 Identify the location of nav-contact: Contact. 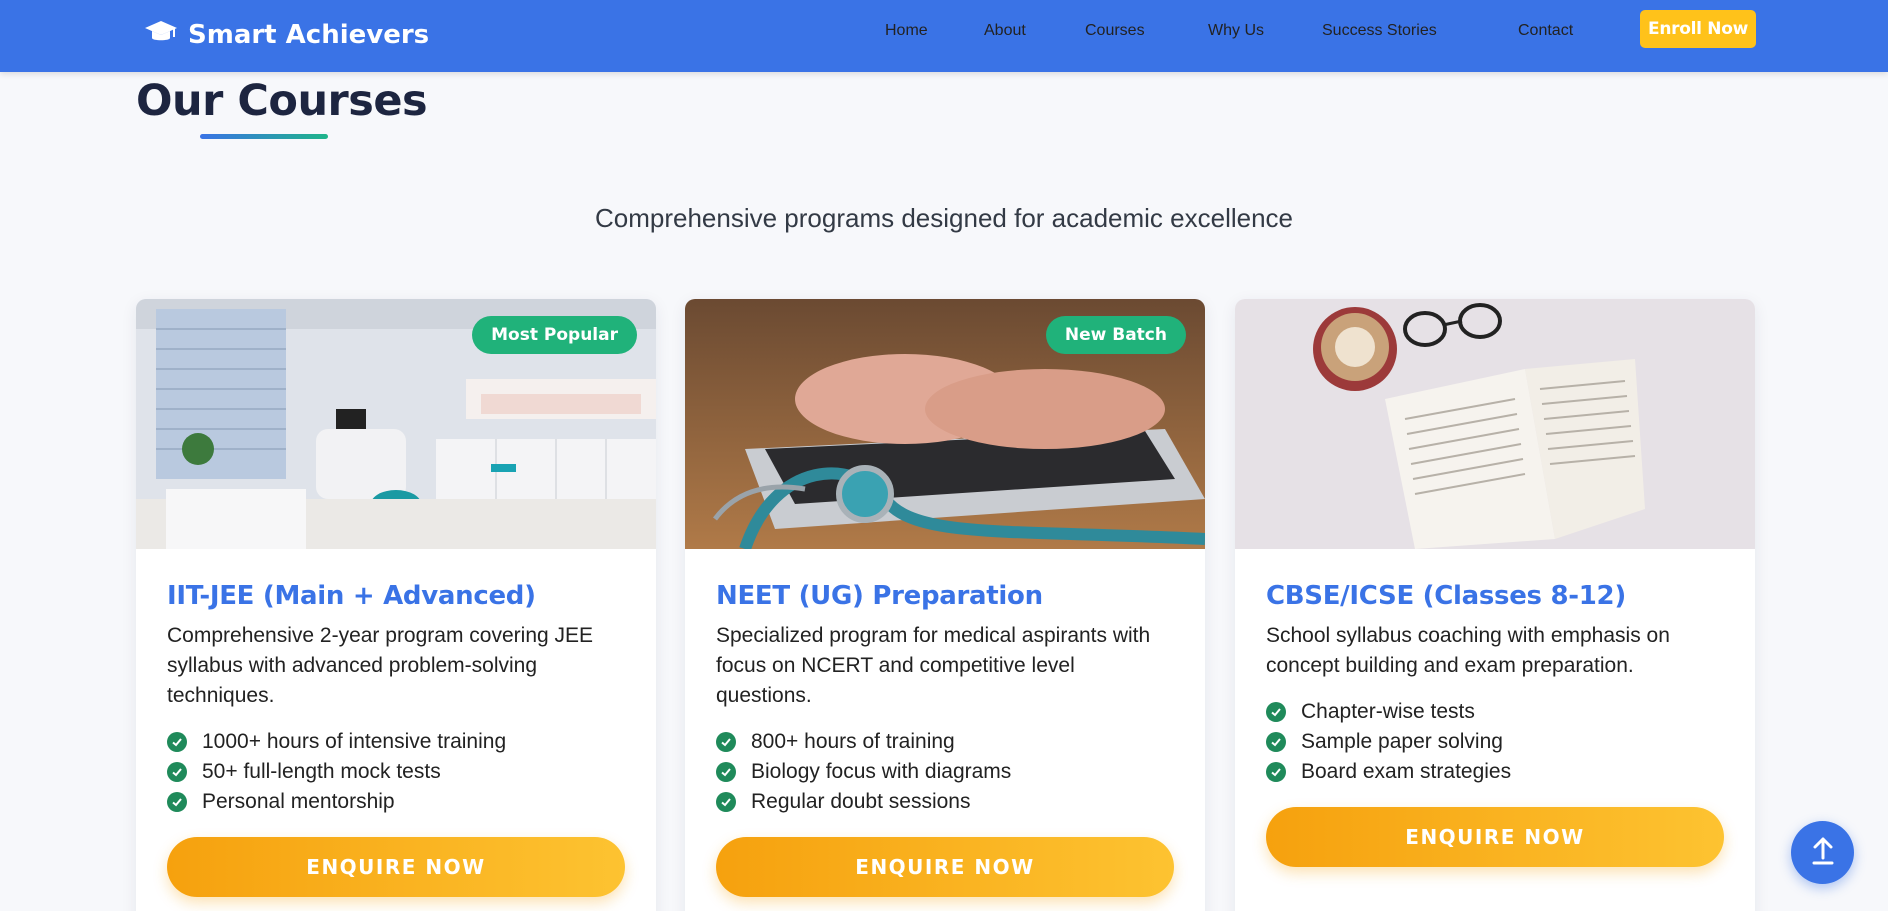
(1545, 31).